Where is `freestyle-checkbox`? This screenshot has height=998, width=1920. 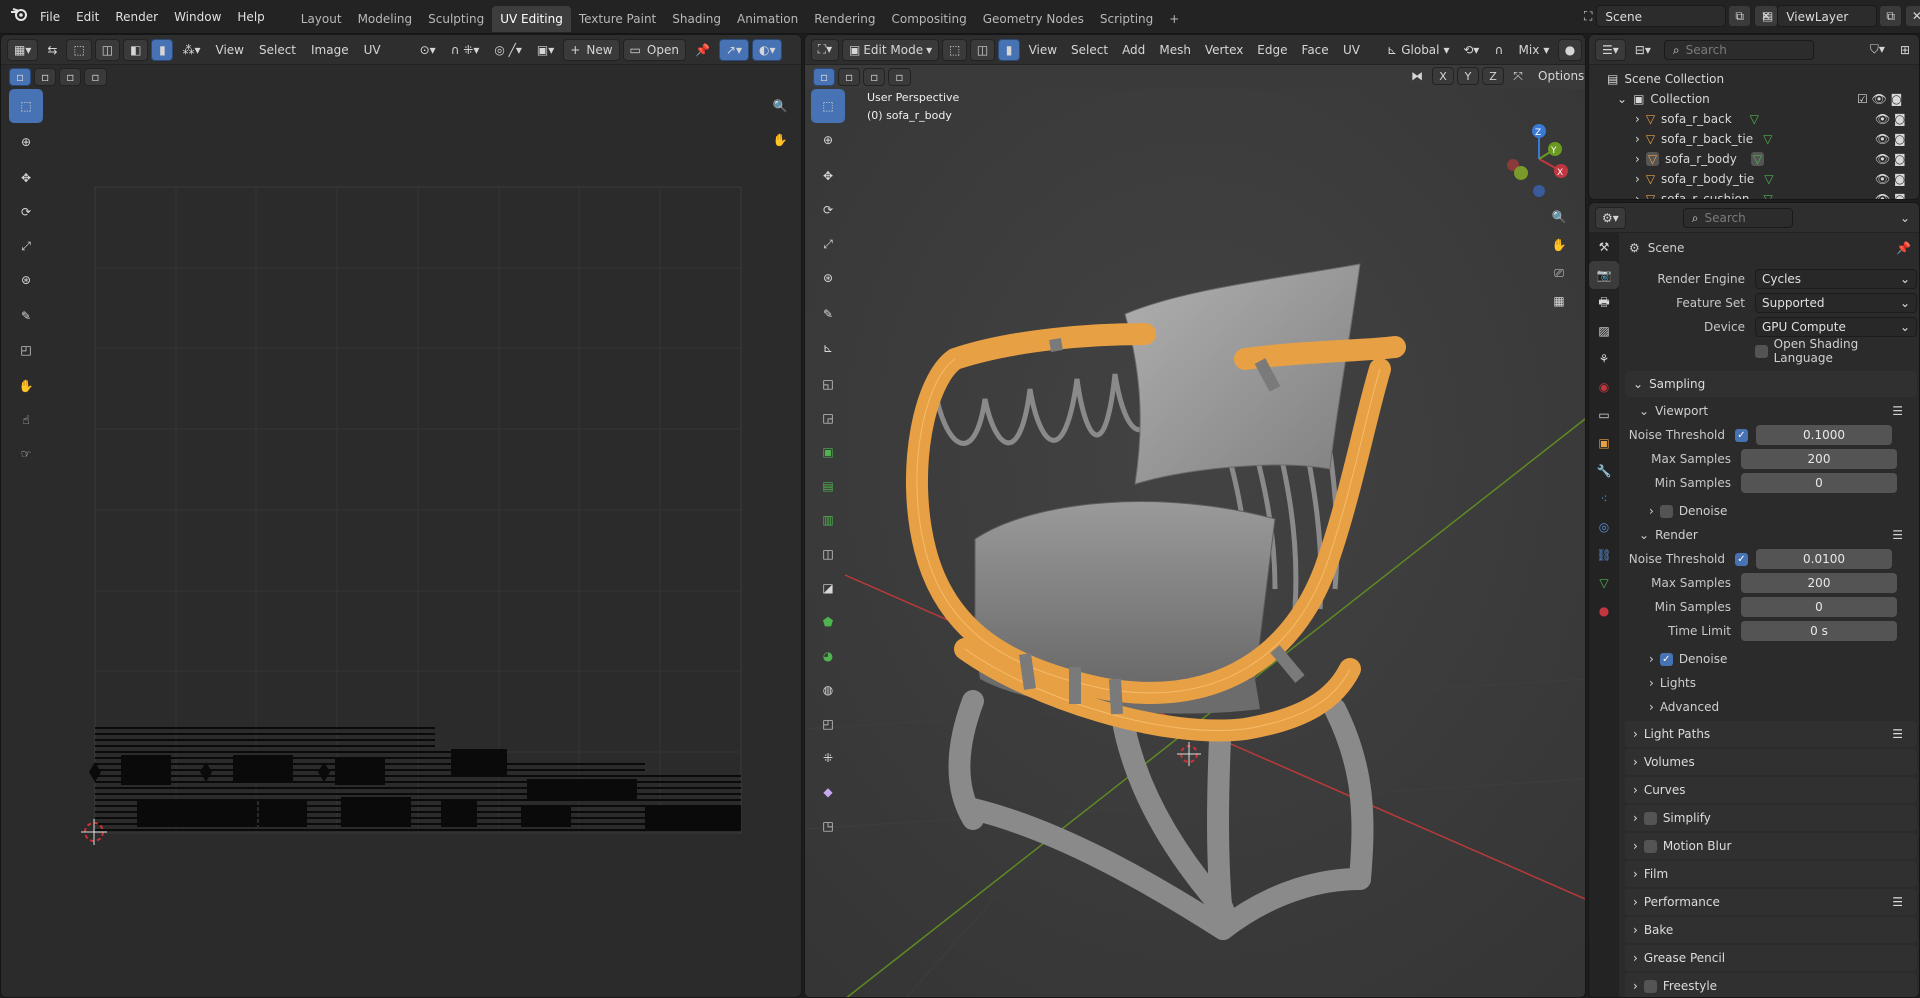 freestyle-checkbox is located at coordinates (1650, 986).